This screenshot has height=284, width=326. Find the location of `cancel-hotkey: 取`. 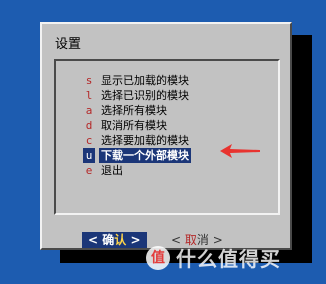

cancel-hotkey: 取 is located at coordinates (190, 240).